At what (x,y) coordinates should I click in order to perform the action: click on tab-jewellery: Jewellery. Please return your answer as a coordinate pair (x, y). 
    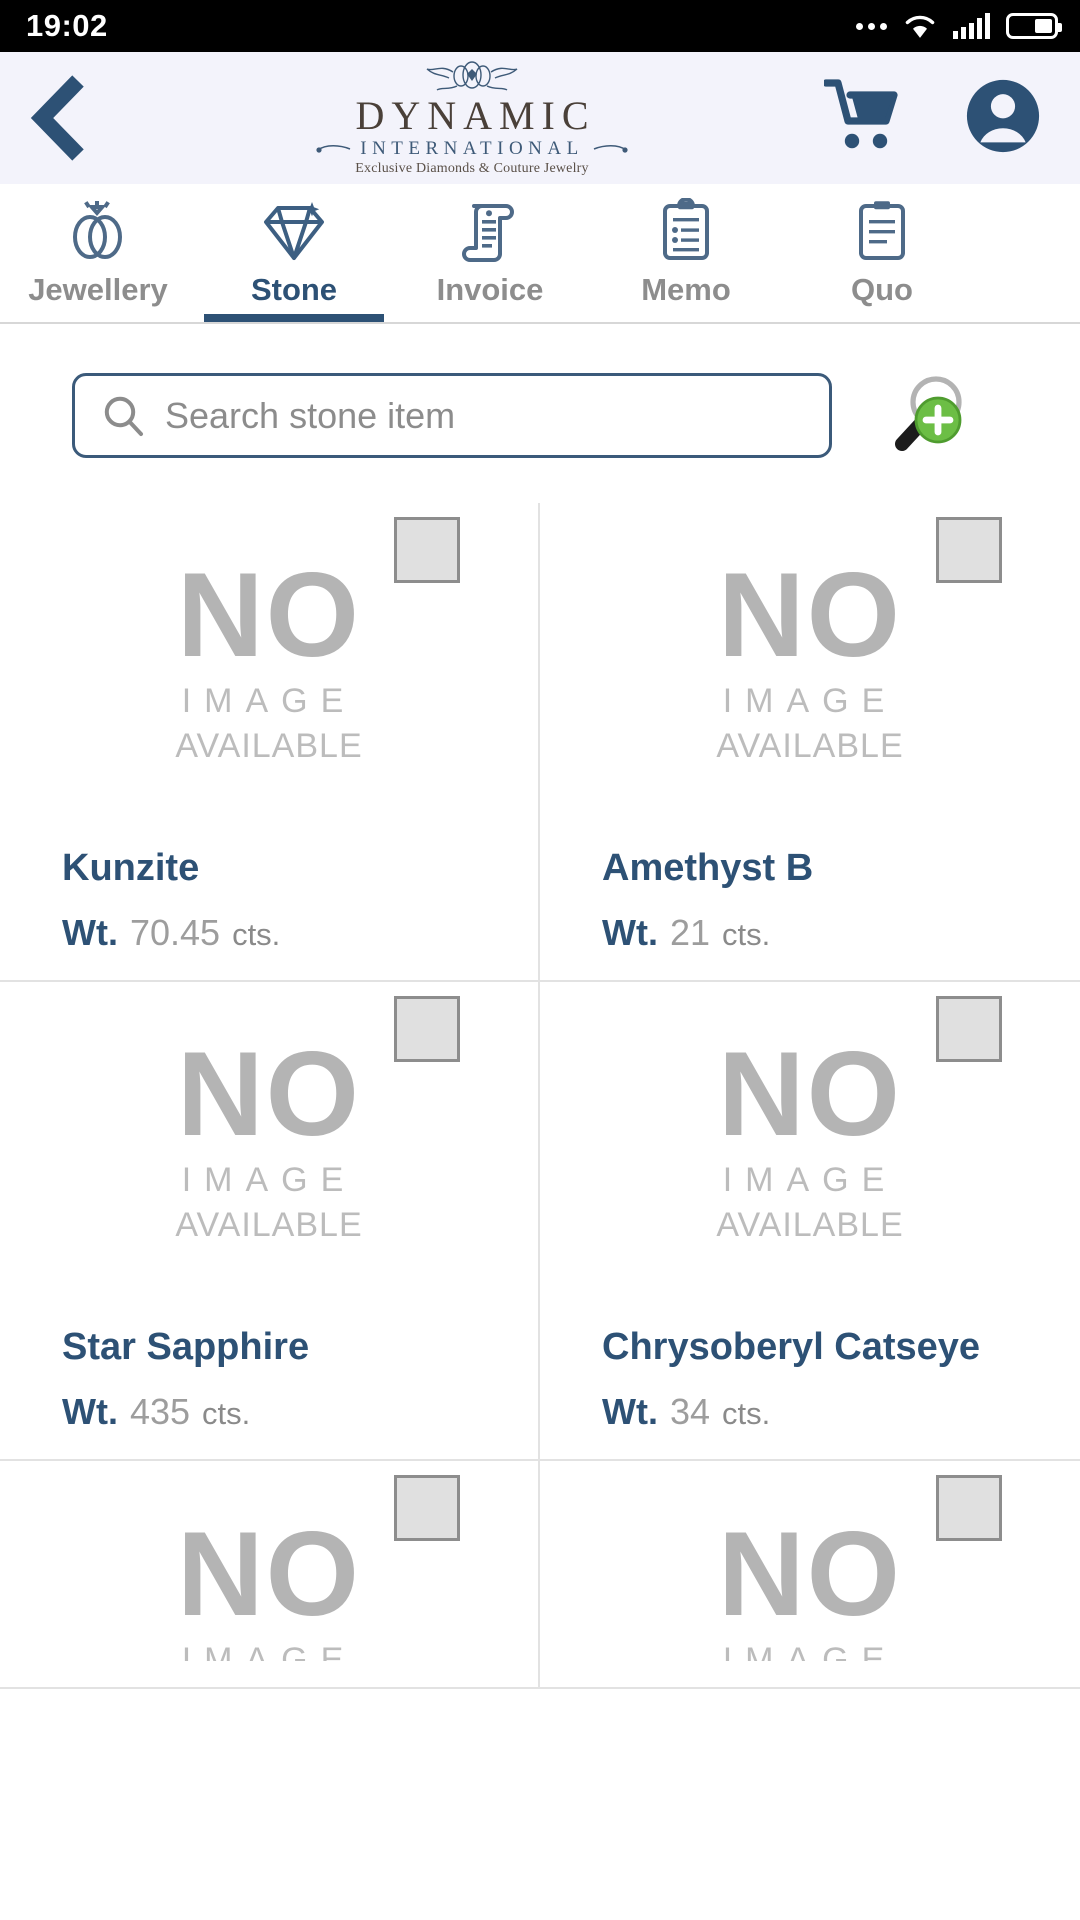
    Looking at the image, I should click on (98, 253).